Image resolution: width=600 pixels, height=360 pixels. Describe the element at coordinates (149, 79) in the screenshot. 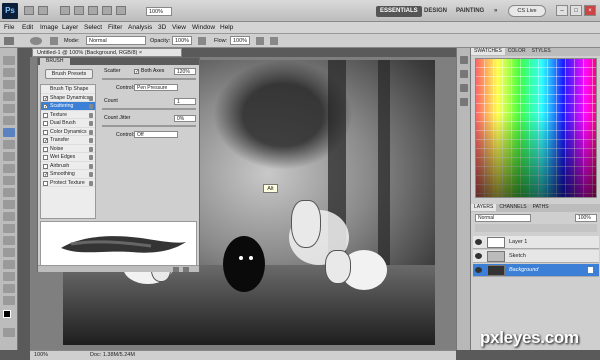

I see `scatter-slider` at that location.